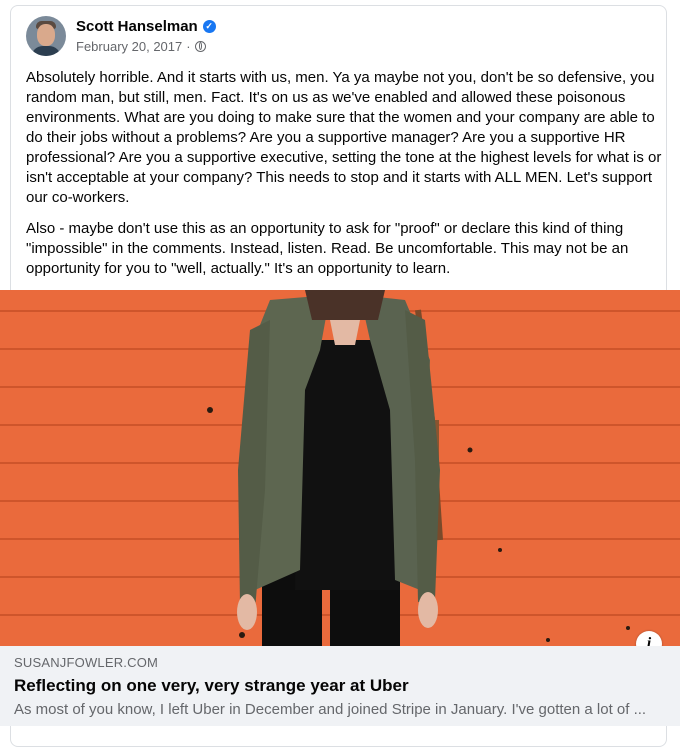 The width and height of the screenshot is (680, 747). What do you see at coordinates (129, 46) in the screenshot?
I see `post-date: February 20, 2017` at bounding box center [129, 46].